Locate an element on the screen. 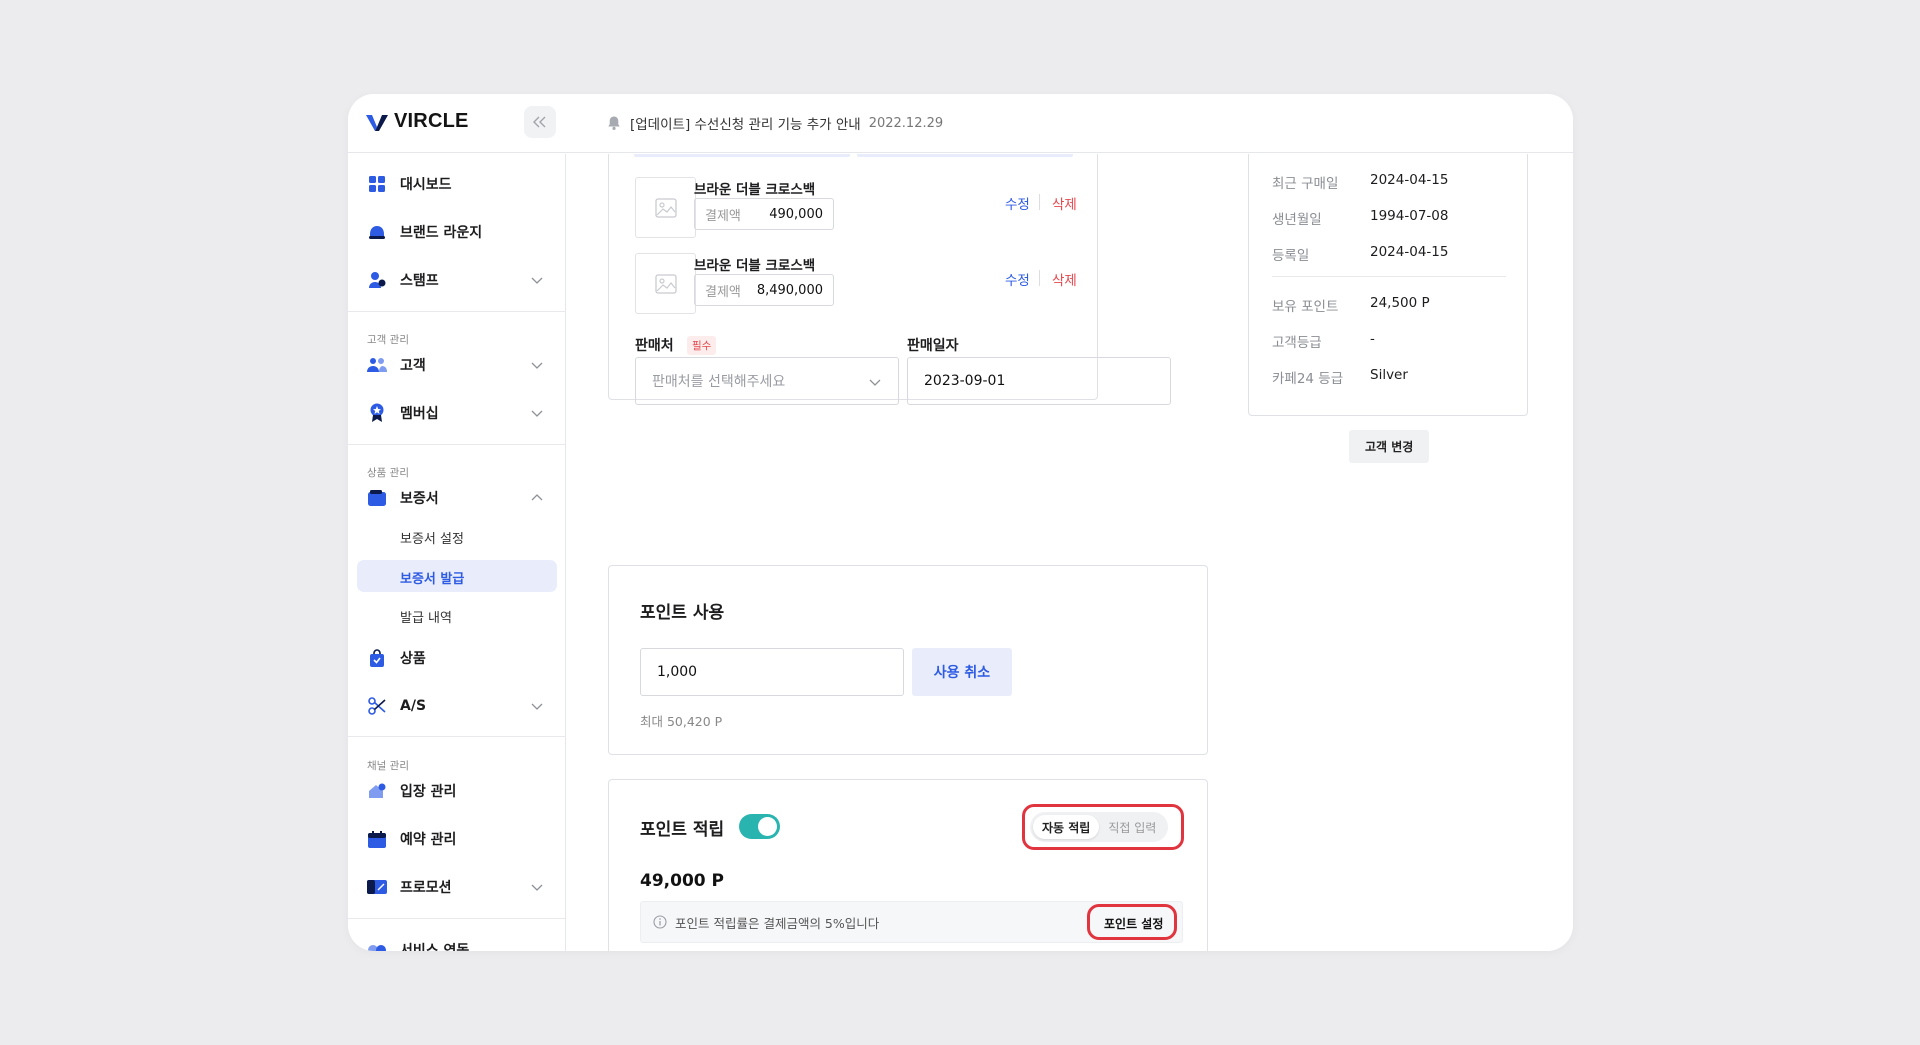 This screenshot has width=1920, height=1045. entrance-icon is located at coordinates (377, 791).